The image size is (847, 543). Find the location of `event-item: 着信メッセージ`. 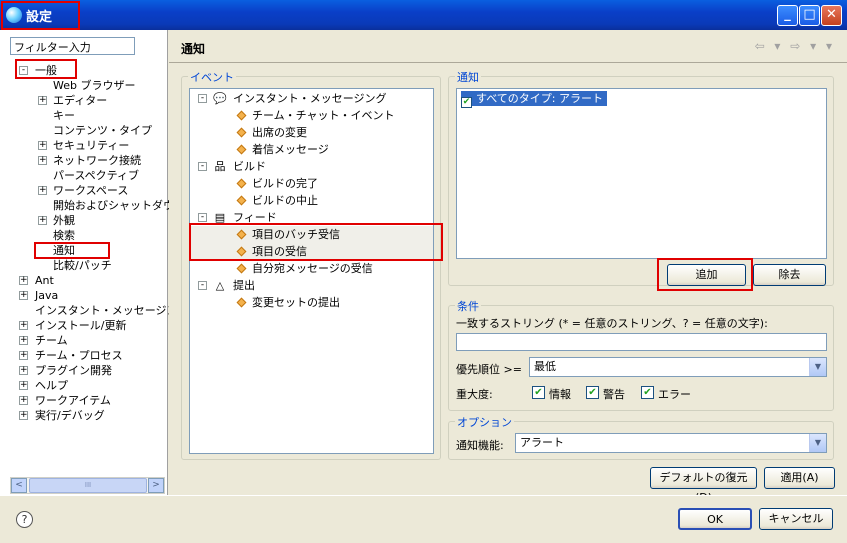

event-item: 着信メッセージ is located at coordinates (311, 149).